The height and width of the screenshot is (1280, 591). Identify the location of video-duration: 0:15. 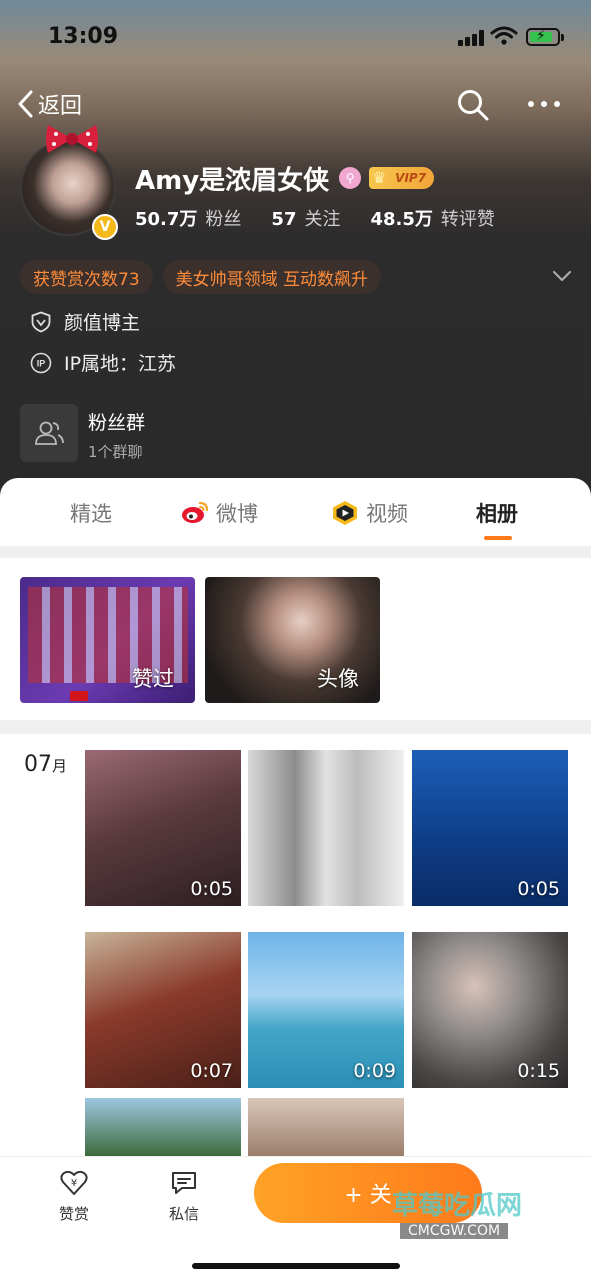
(538, 1071).